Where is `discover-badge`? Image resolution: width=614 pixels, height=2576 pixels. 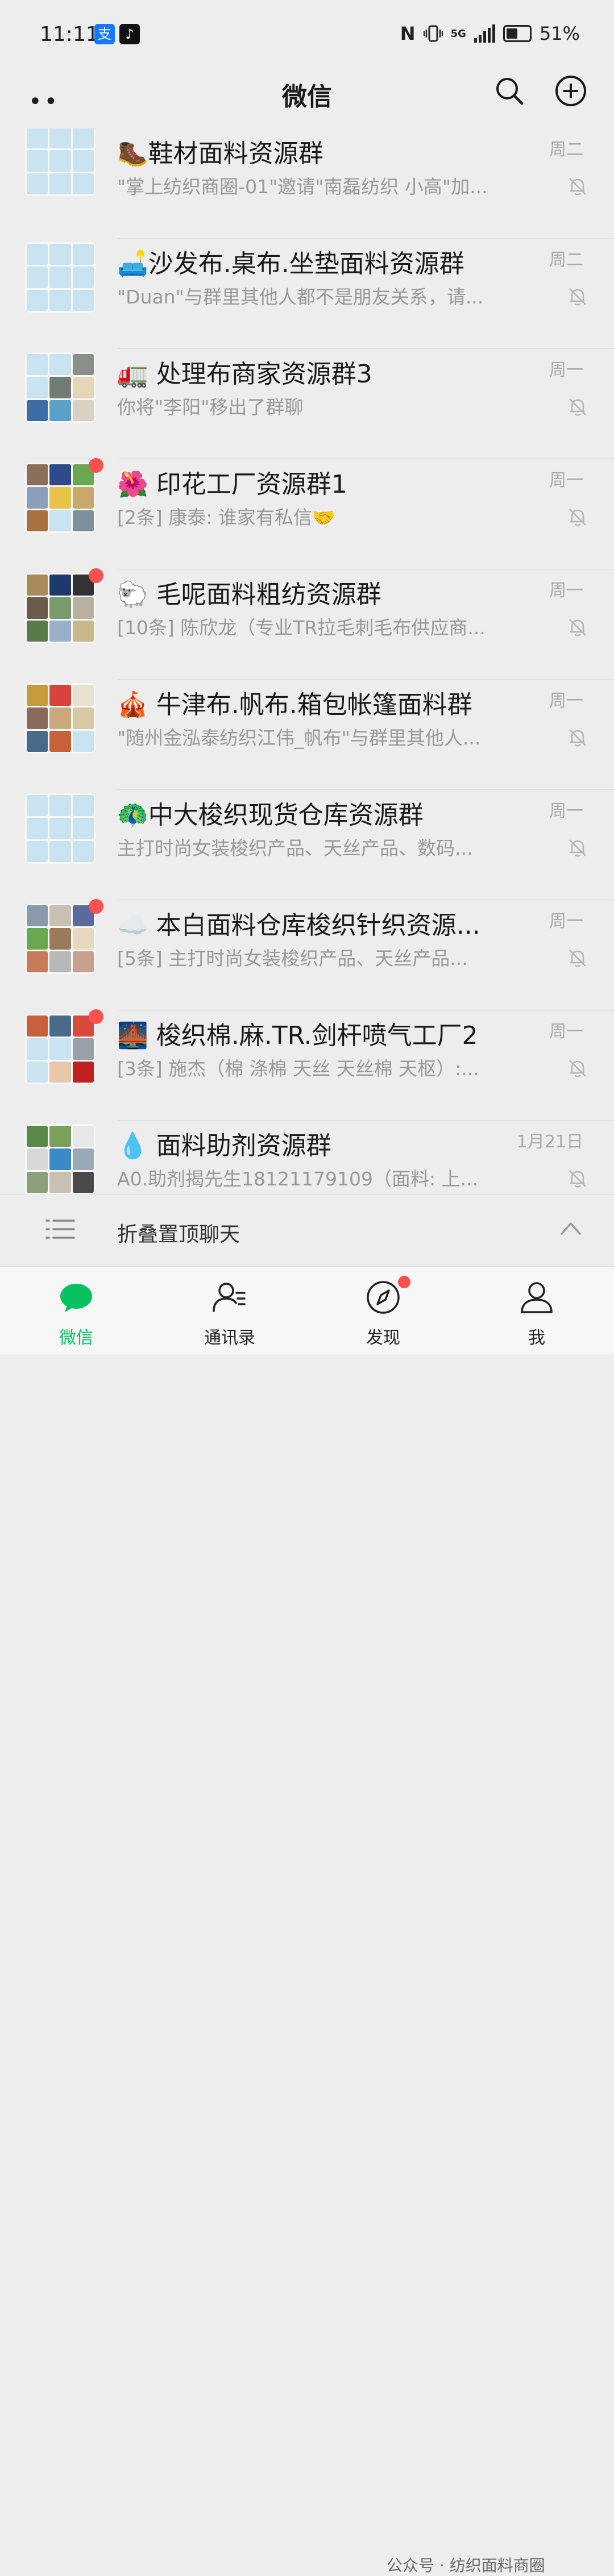 discover-badge is located at coordinates (404, 1282).